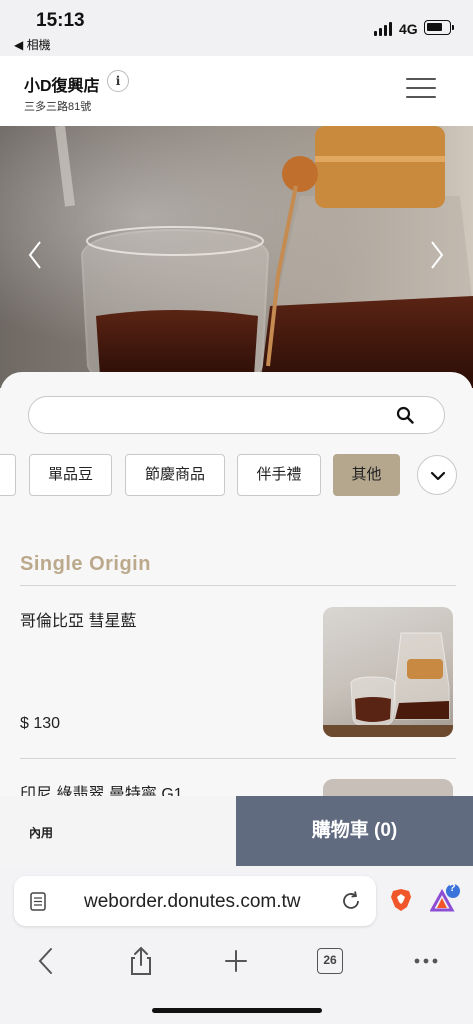 Image resolution: width=473 pixels, height=1024 pixels. I want to click on search-icon, so click(405, 415).